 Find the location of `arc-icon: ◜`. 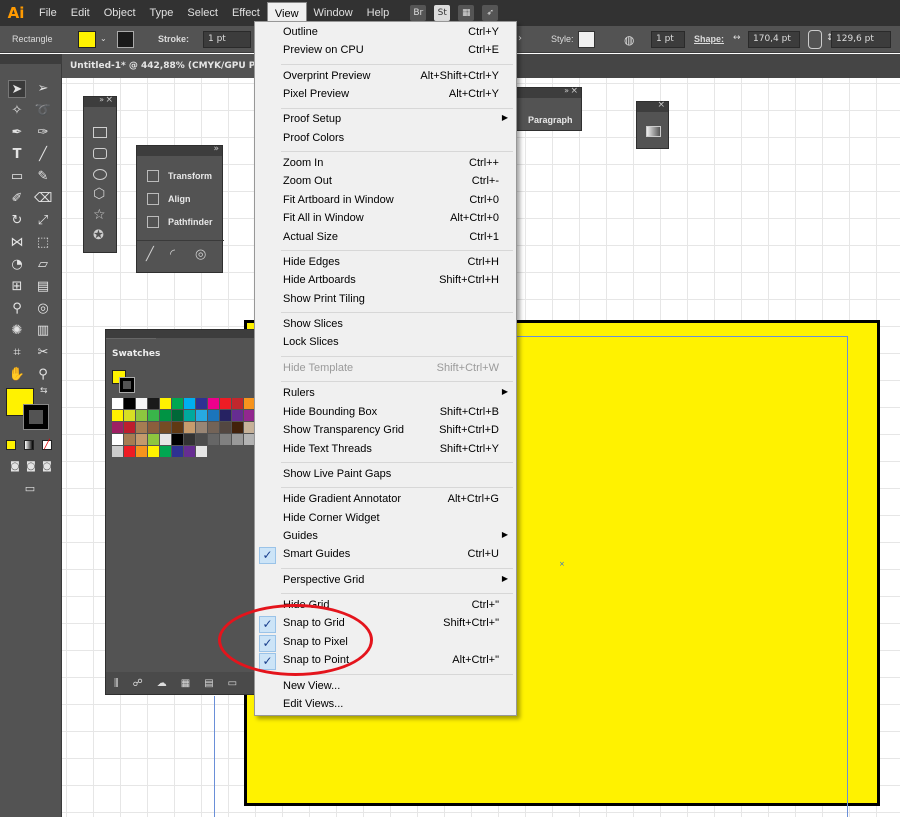

arc-icon: ◜ is located at coordinates (172, 254).